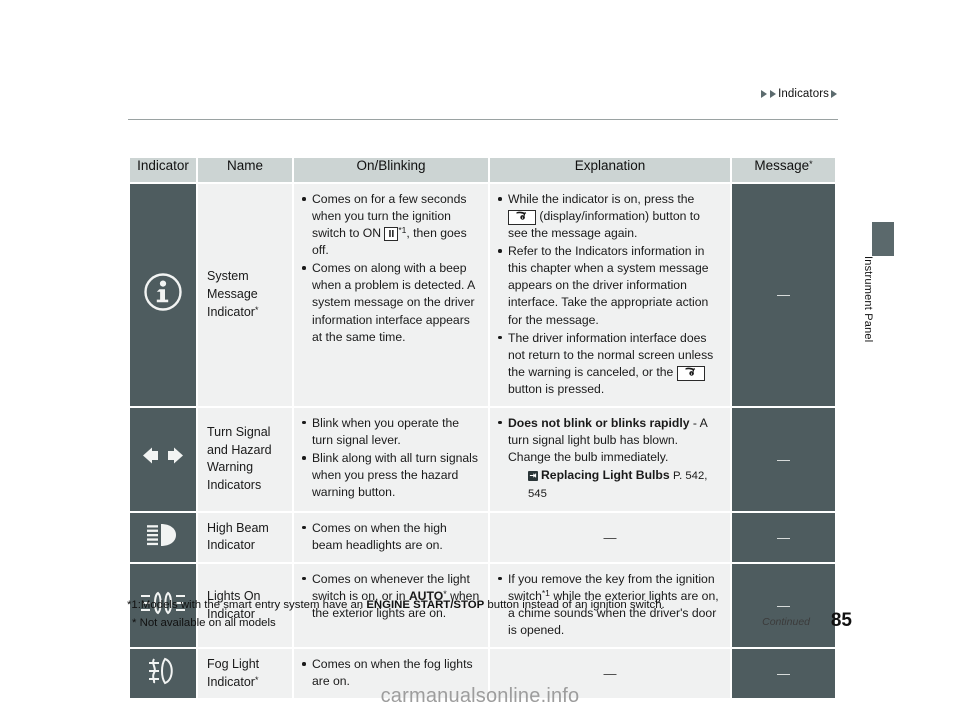 The width and height of the screenshot is (960, 722). I want to click on section-tab-label: Instrument Panel, so click(868, 299).